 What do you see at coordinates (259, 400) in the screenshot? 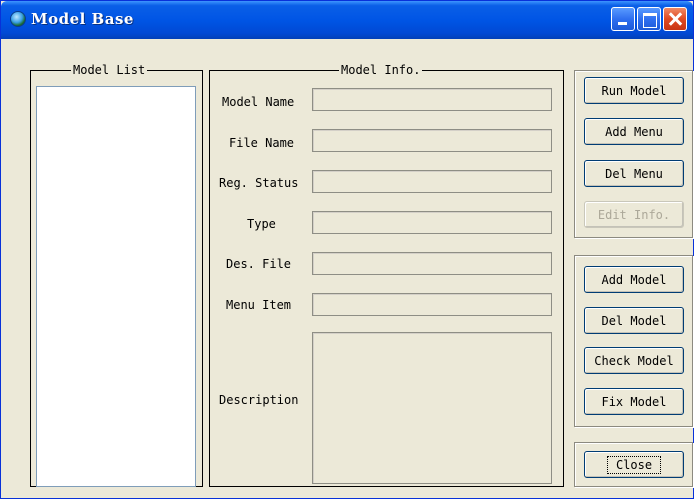
I see `description-label: Description` at bounding box center [259, 400].